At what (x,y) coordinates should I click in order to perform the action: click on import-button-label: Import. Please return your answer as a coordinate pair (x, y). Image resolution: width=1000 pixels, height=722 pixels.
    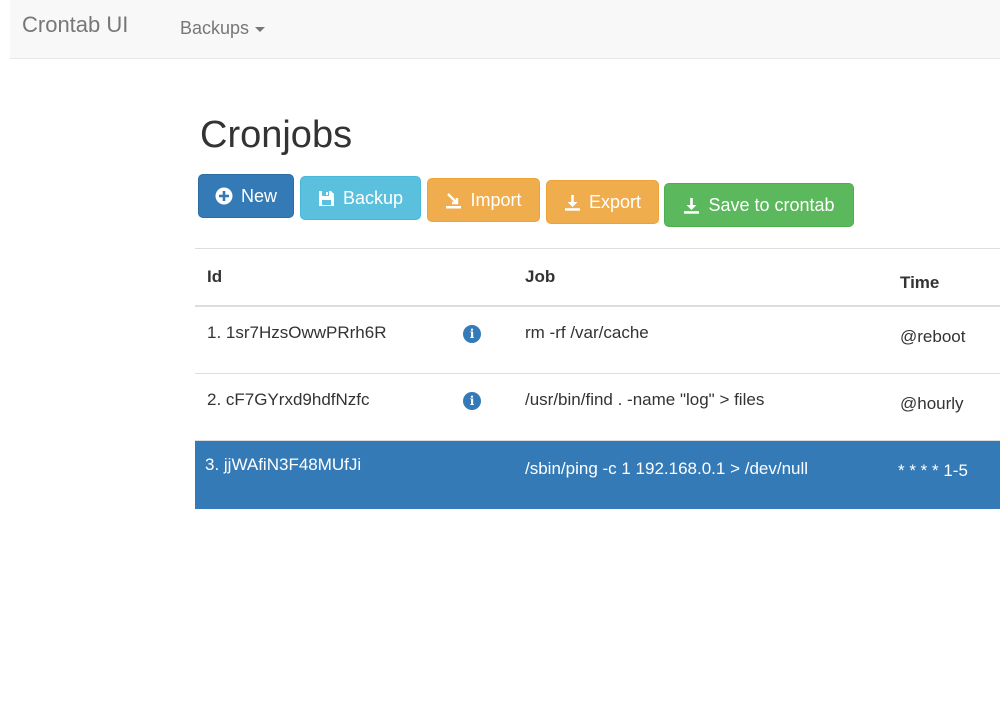
    Looking at the image, I should click on (496, 199).